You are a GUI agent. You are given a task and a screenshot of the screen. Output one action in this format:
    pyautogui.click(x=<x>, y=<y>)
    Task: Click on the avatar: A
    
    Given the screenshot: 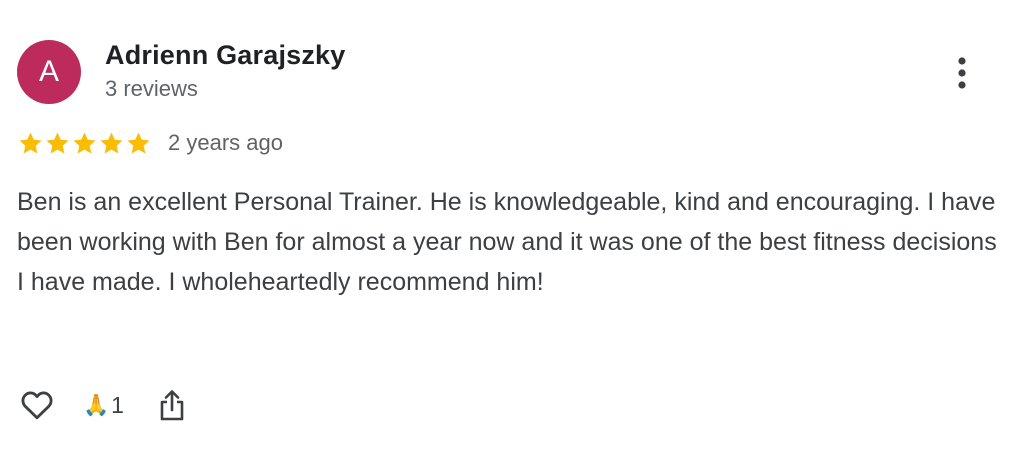 What is the action you would take?
    pyautogui.click(x=49, y=72)
    